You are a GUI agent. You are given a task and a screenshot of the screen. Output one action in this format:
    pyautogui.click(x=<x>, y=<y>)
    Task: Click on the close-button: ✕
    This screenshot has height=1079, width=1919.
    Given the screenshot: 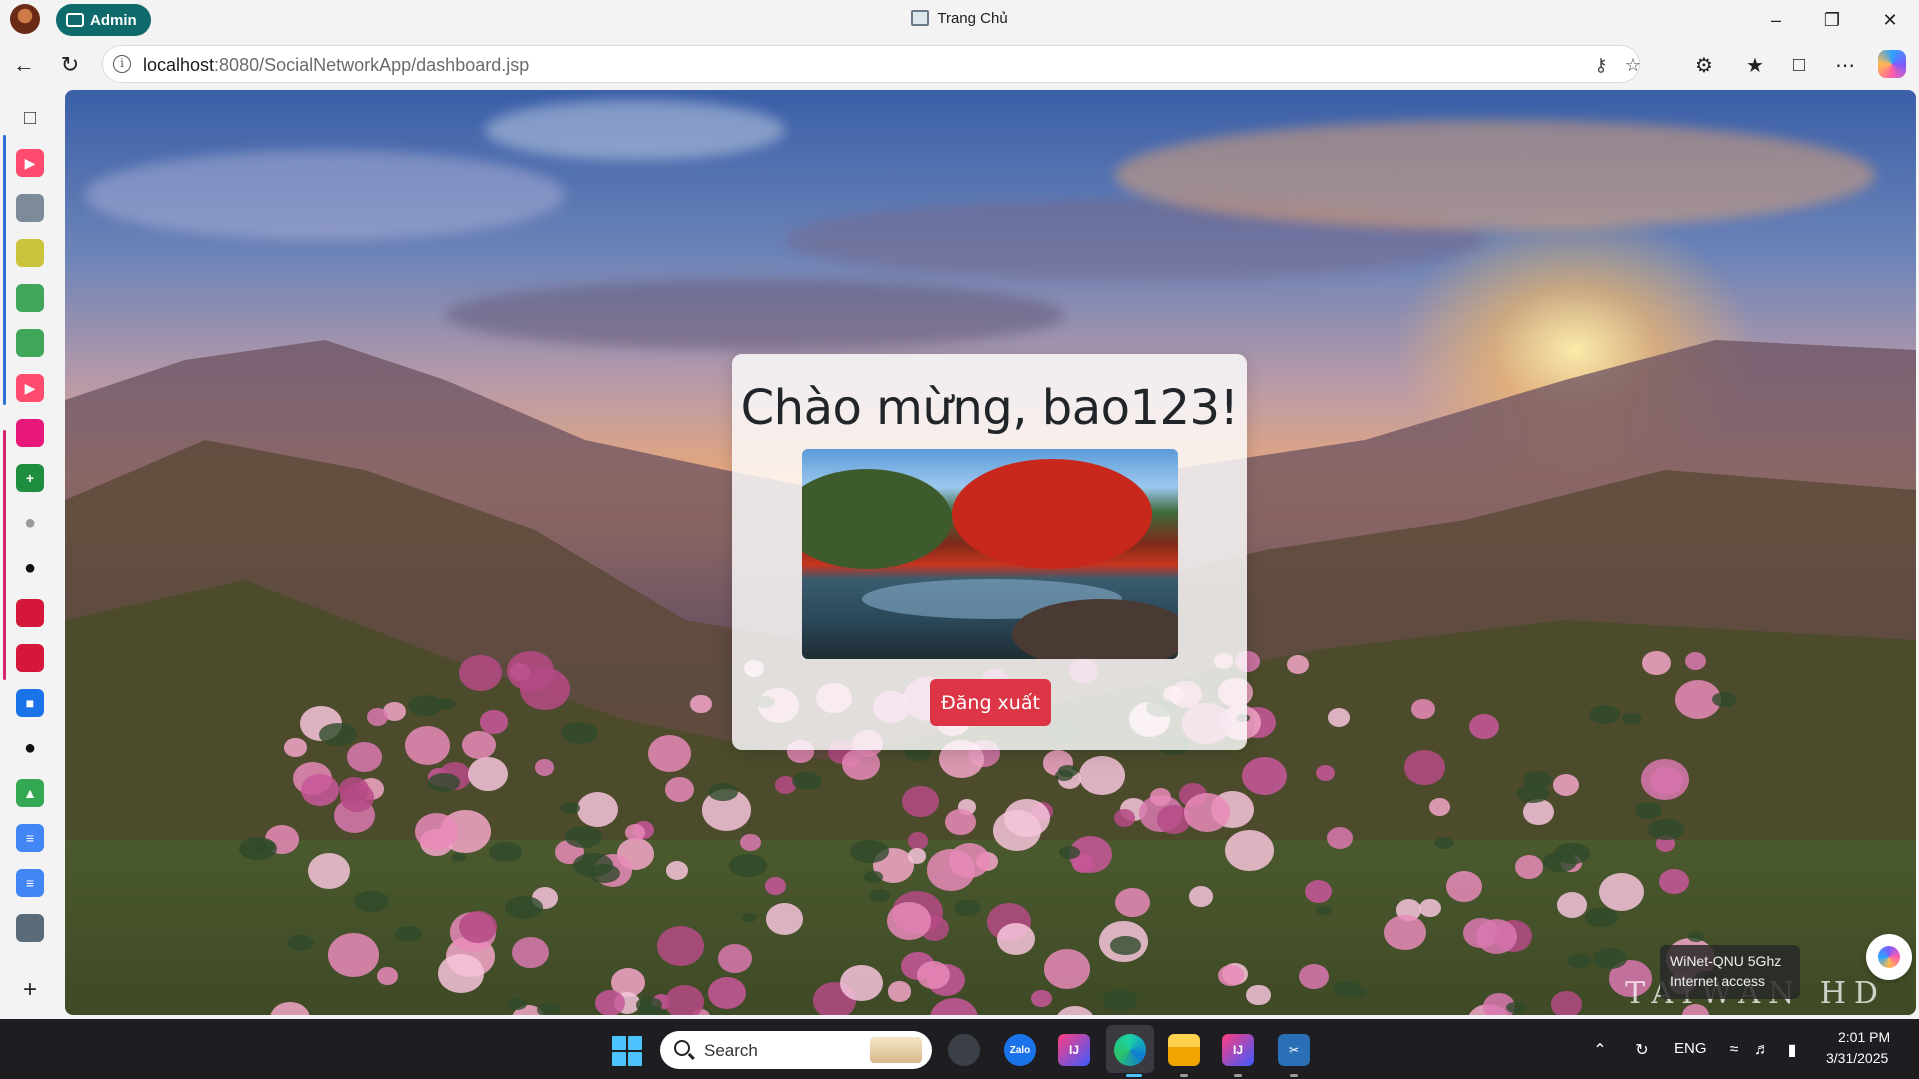 What is the action you would take?
    pyautogui.click(x=1890, y=20)
    